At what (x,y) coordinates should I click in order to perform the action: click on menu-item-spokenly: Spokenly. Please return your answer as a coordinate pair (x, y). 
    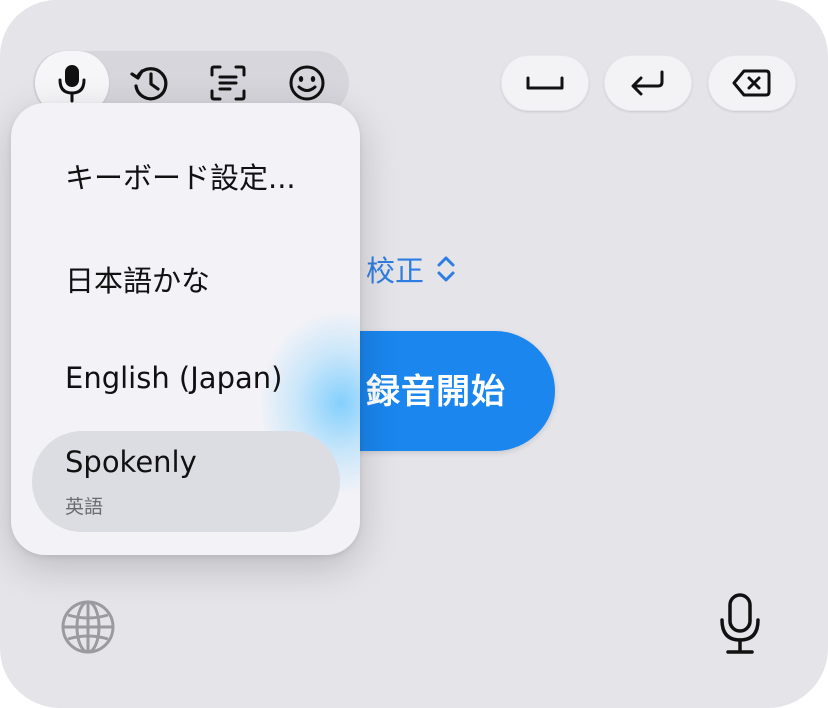
    Looking at the image, I should click on (131, 462).